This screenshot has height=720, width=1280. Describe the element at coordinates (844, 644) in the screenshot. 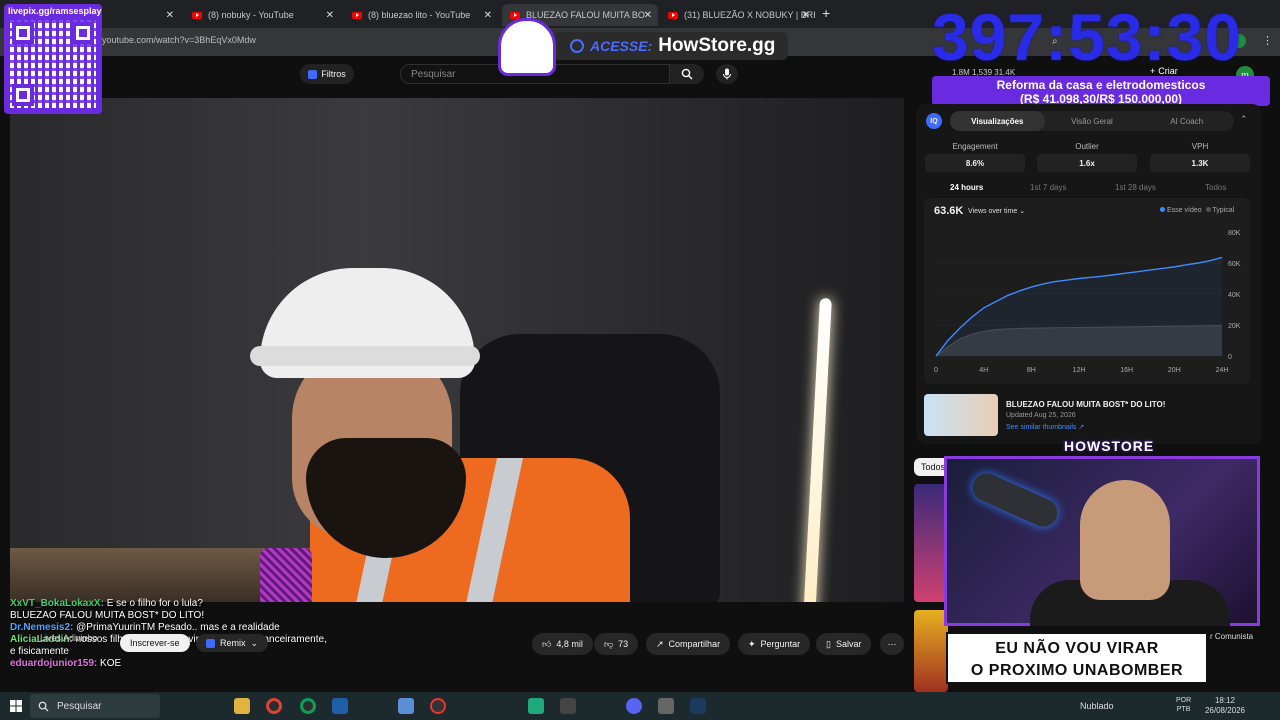

I see `save-button: ▯ Salvar` at that location.